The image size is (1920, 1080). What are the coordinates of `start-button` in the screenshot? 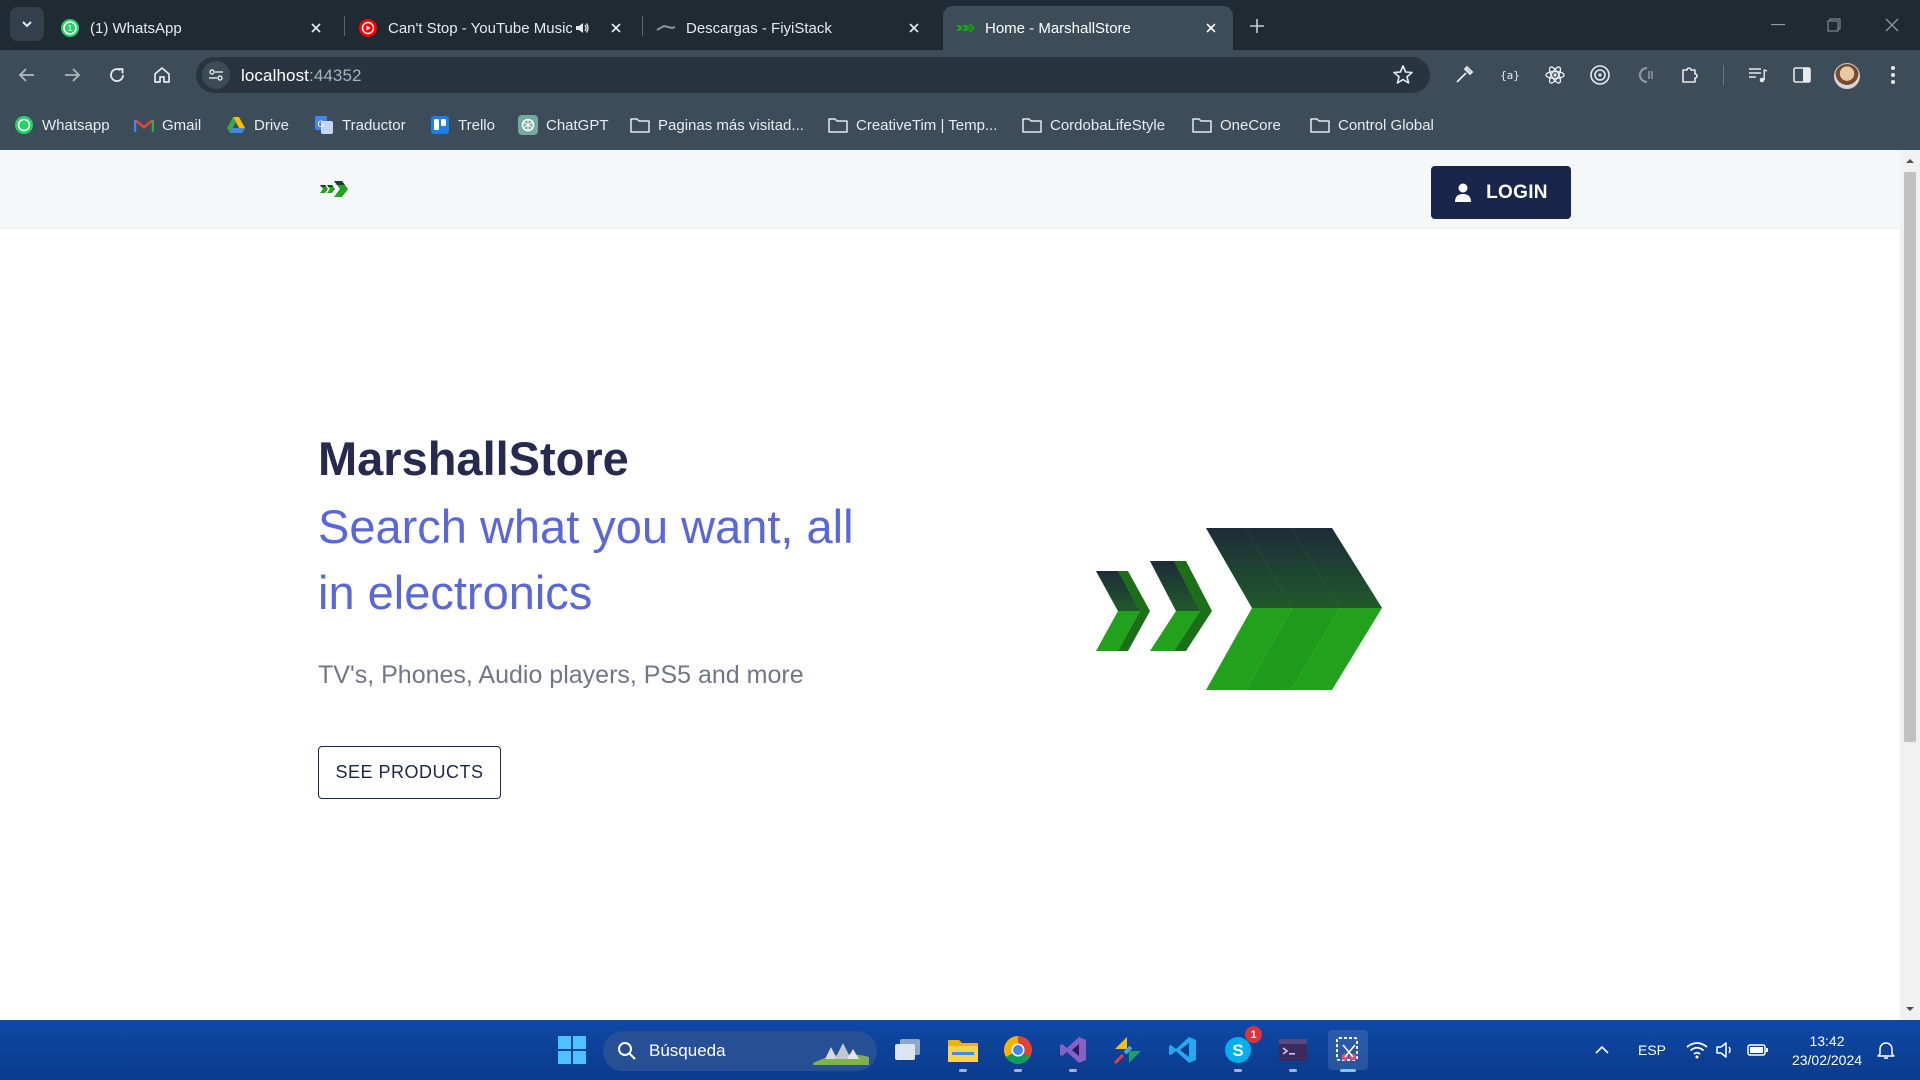 It's located at (572, 1050).